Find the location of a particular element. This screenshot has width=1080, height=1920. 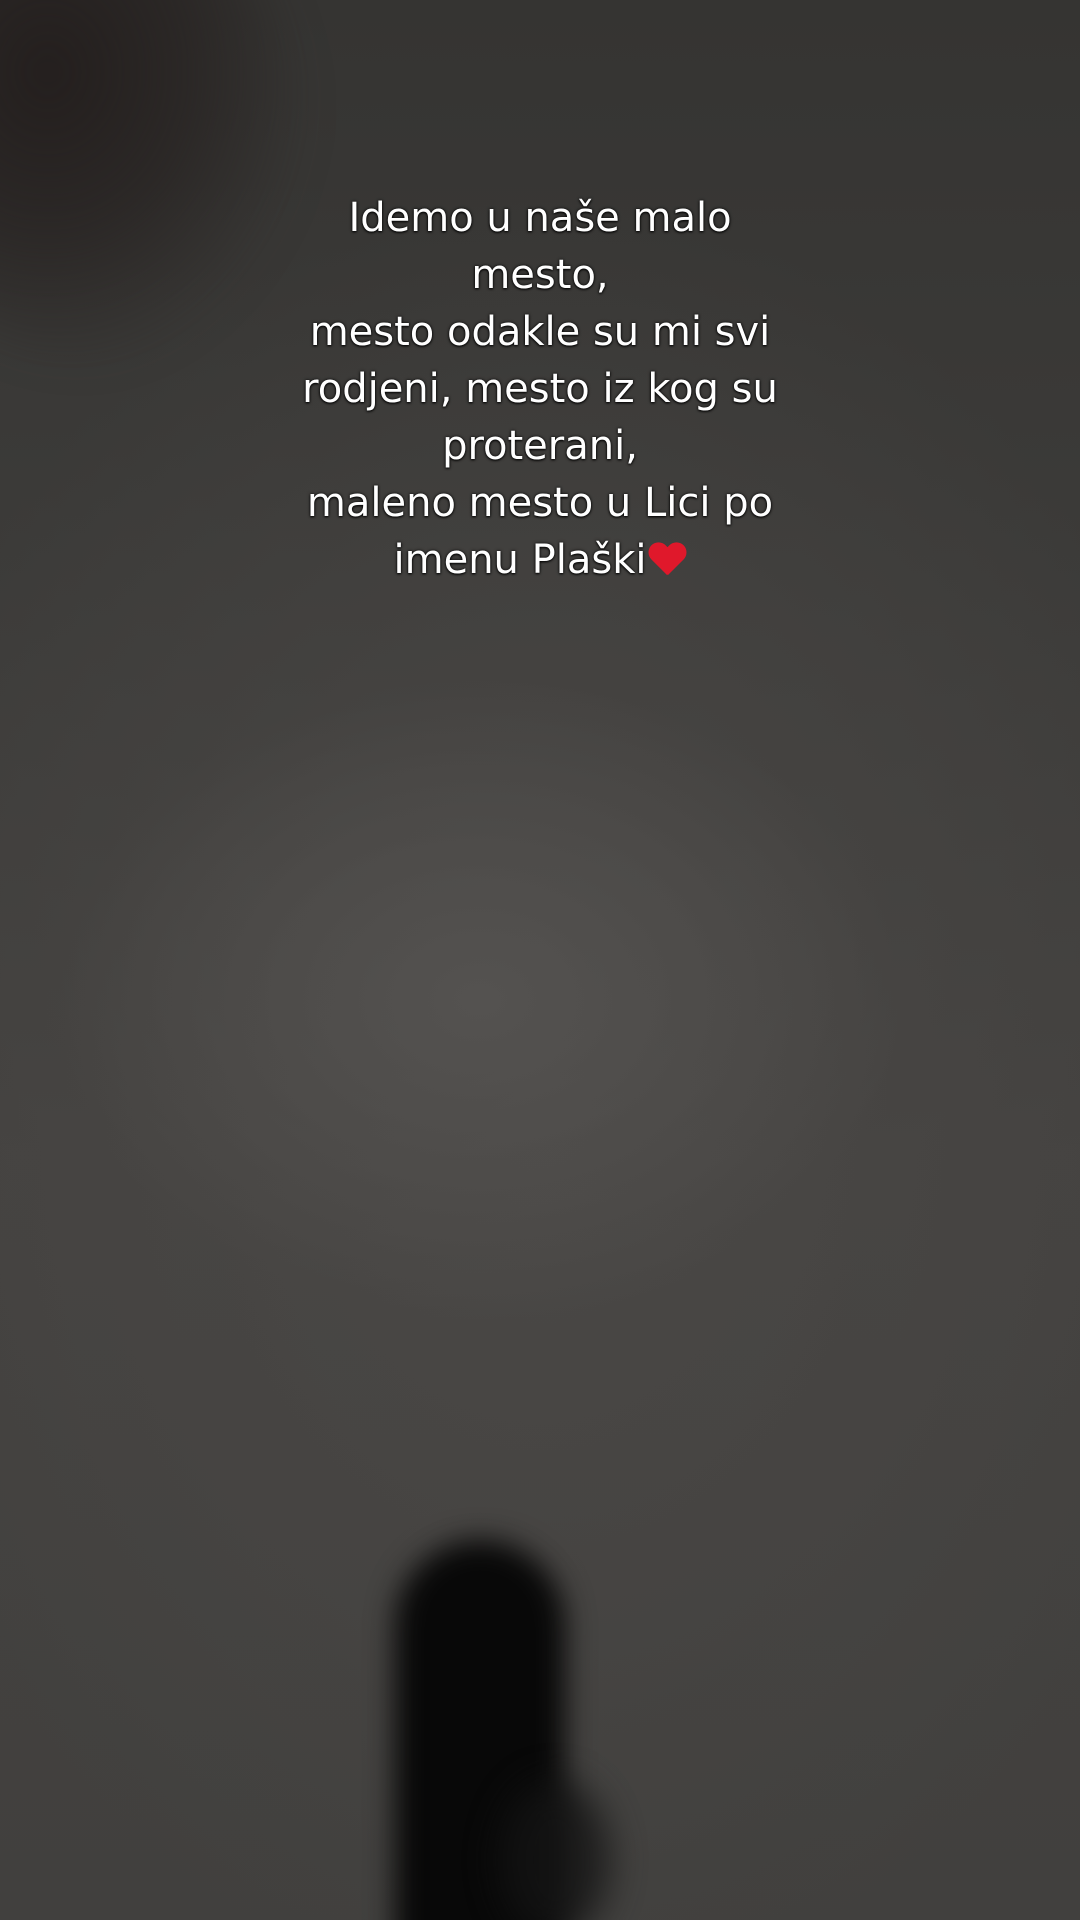

caption-line-7-wrap: imenu Plaški is located at coordinates (540, 560).